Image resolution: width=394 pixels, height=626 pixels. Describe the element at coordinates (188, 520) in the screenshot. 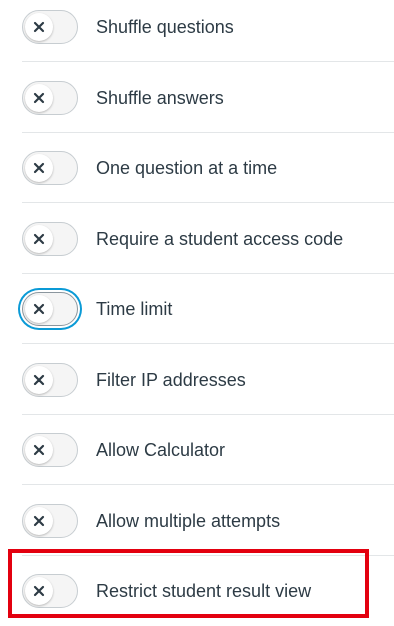

I see `allow-multiple-attempts-label: Allow multiple attempts` at that location.